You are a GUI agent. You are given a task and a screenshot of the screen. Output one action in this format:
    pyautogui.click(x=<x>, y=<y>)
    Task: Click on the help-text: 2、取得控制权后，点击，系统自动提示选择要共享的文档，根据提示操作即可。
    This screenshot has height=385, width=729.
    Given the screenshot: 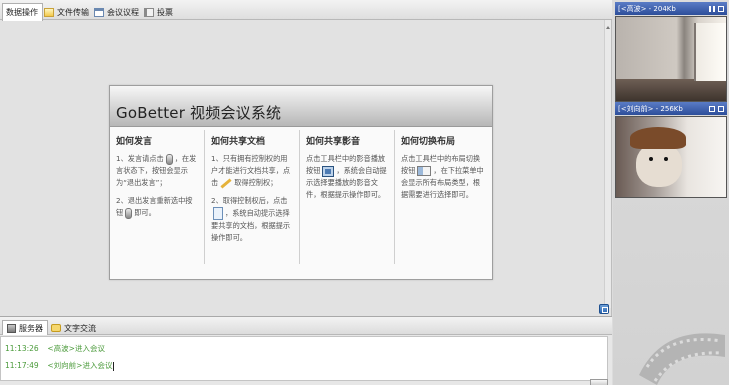 What is the action you would take?
    pyautogui.click(x=252, y=219)
    